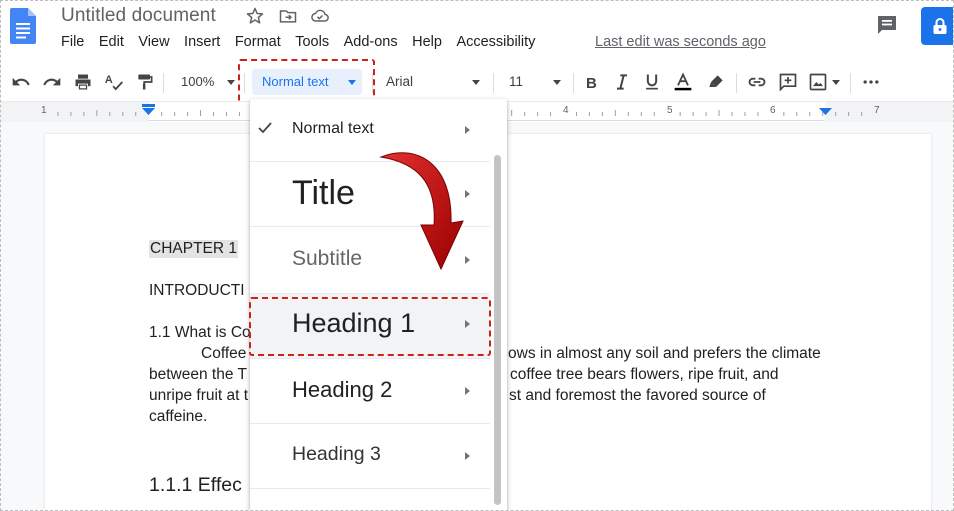 This screenshot has height=511, width=954. Describe the element at coordinates (400, 81) in the screenshot. I see `font-value: Arial` at that location.